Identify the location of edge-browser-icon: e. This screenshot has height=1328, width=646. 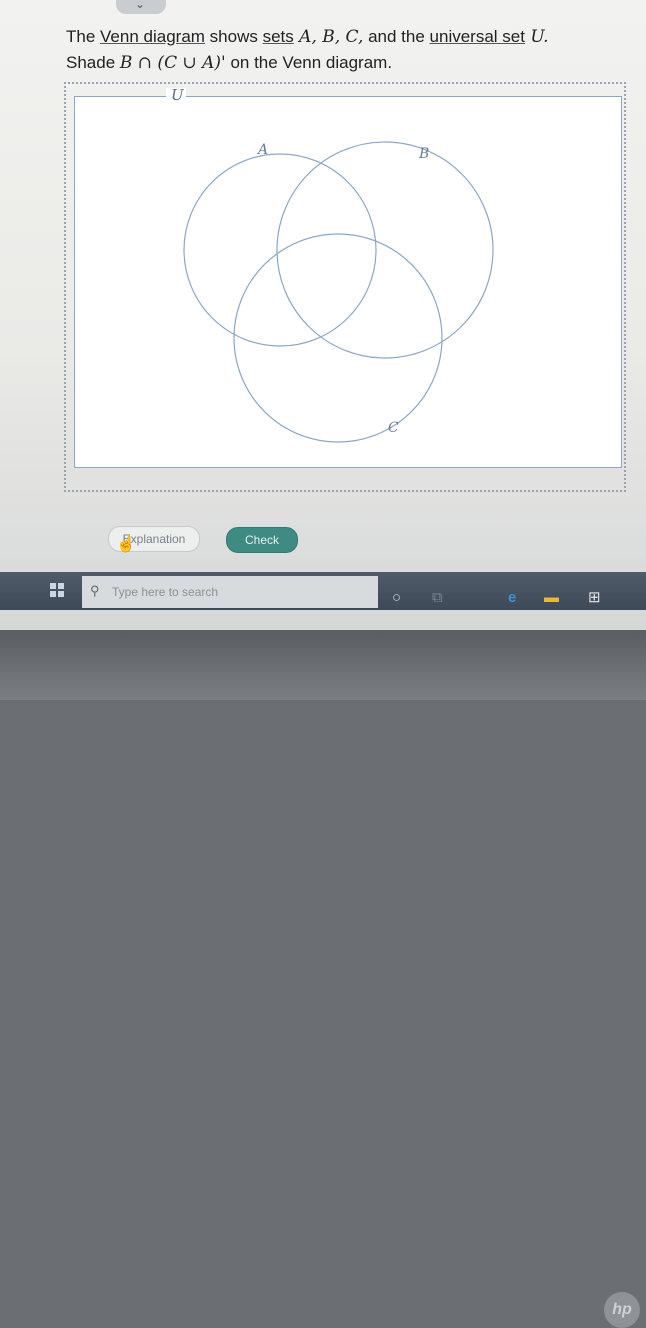
(512, 597).